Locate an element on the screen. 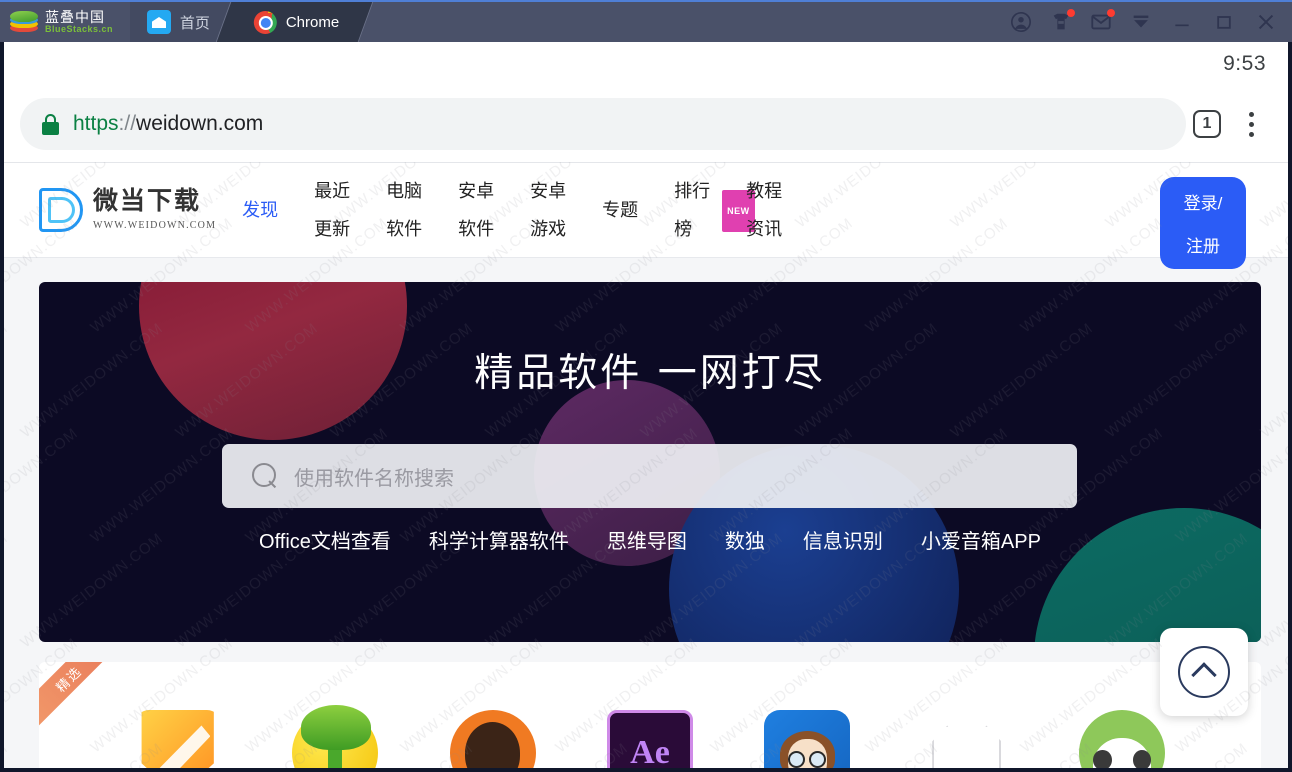 This screenshot has width=1292, height=772. chrome-icon is located at coordinates (266, 22).